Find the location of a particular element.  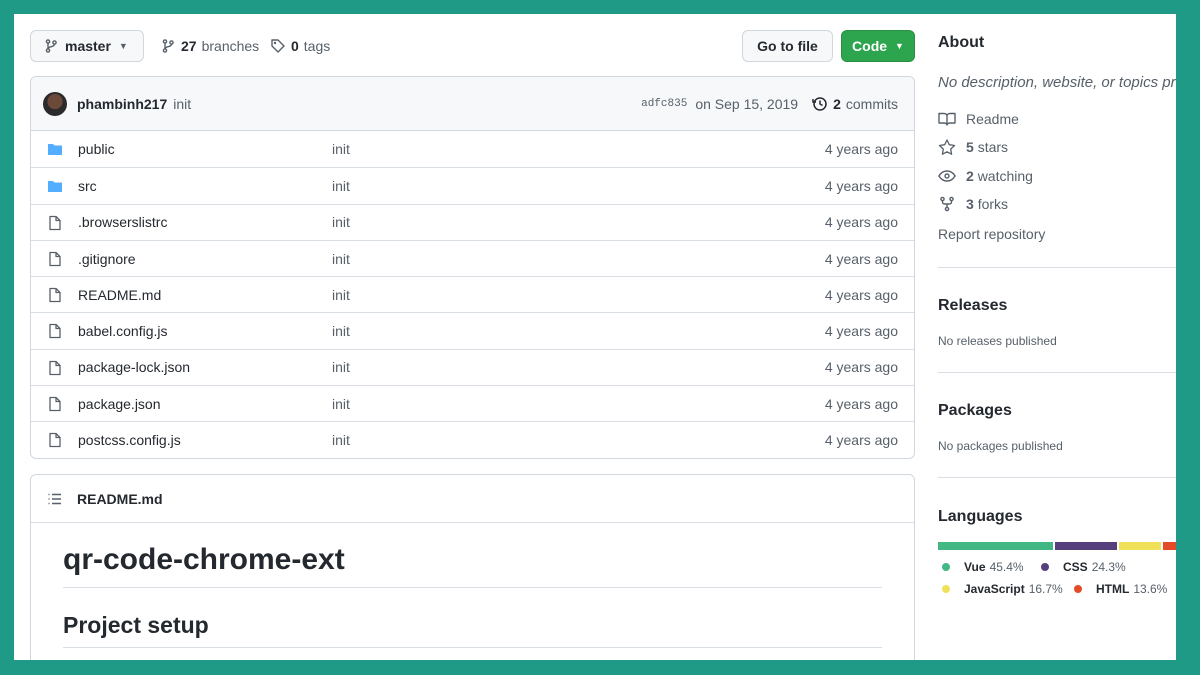

language-name: JavaScript is located at coordinates (994, 589).